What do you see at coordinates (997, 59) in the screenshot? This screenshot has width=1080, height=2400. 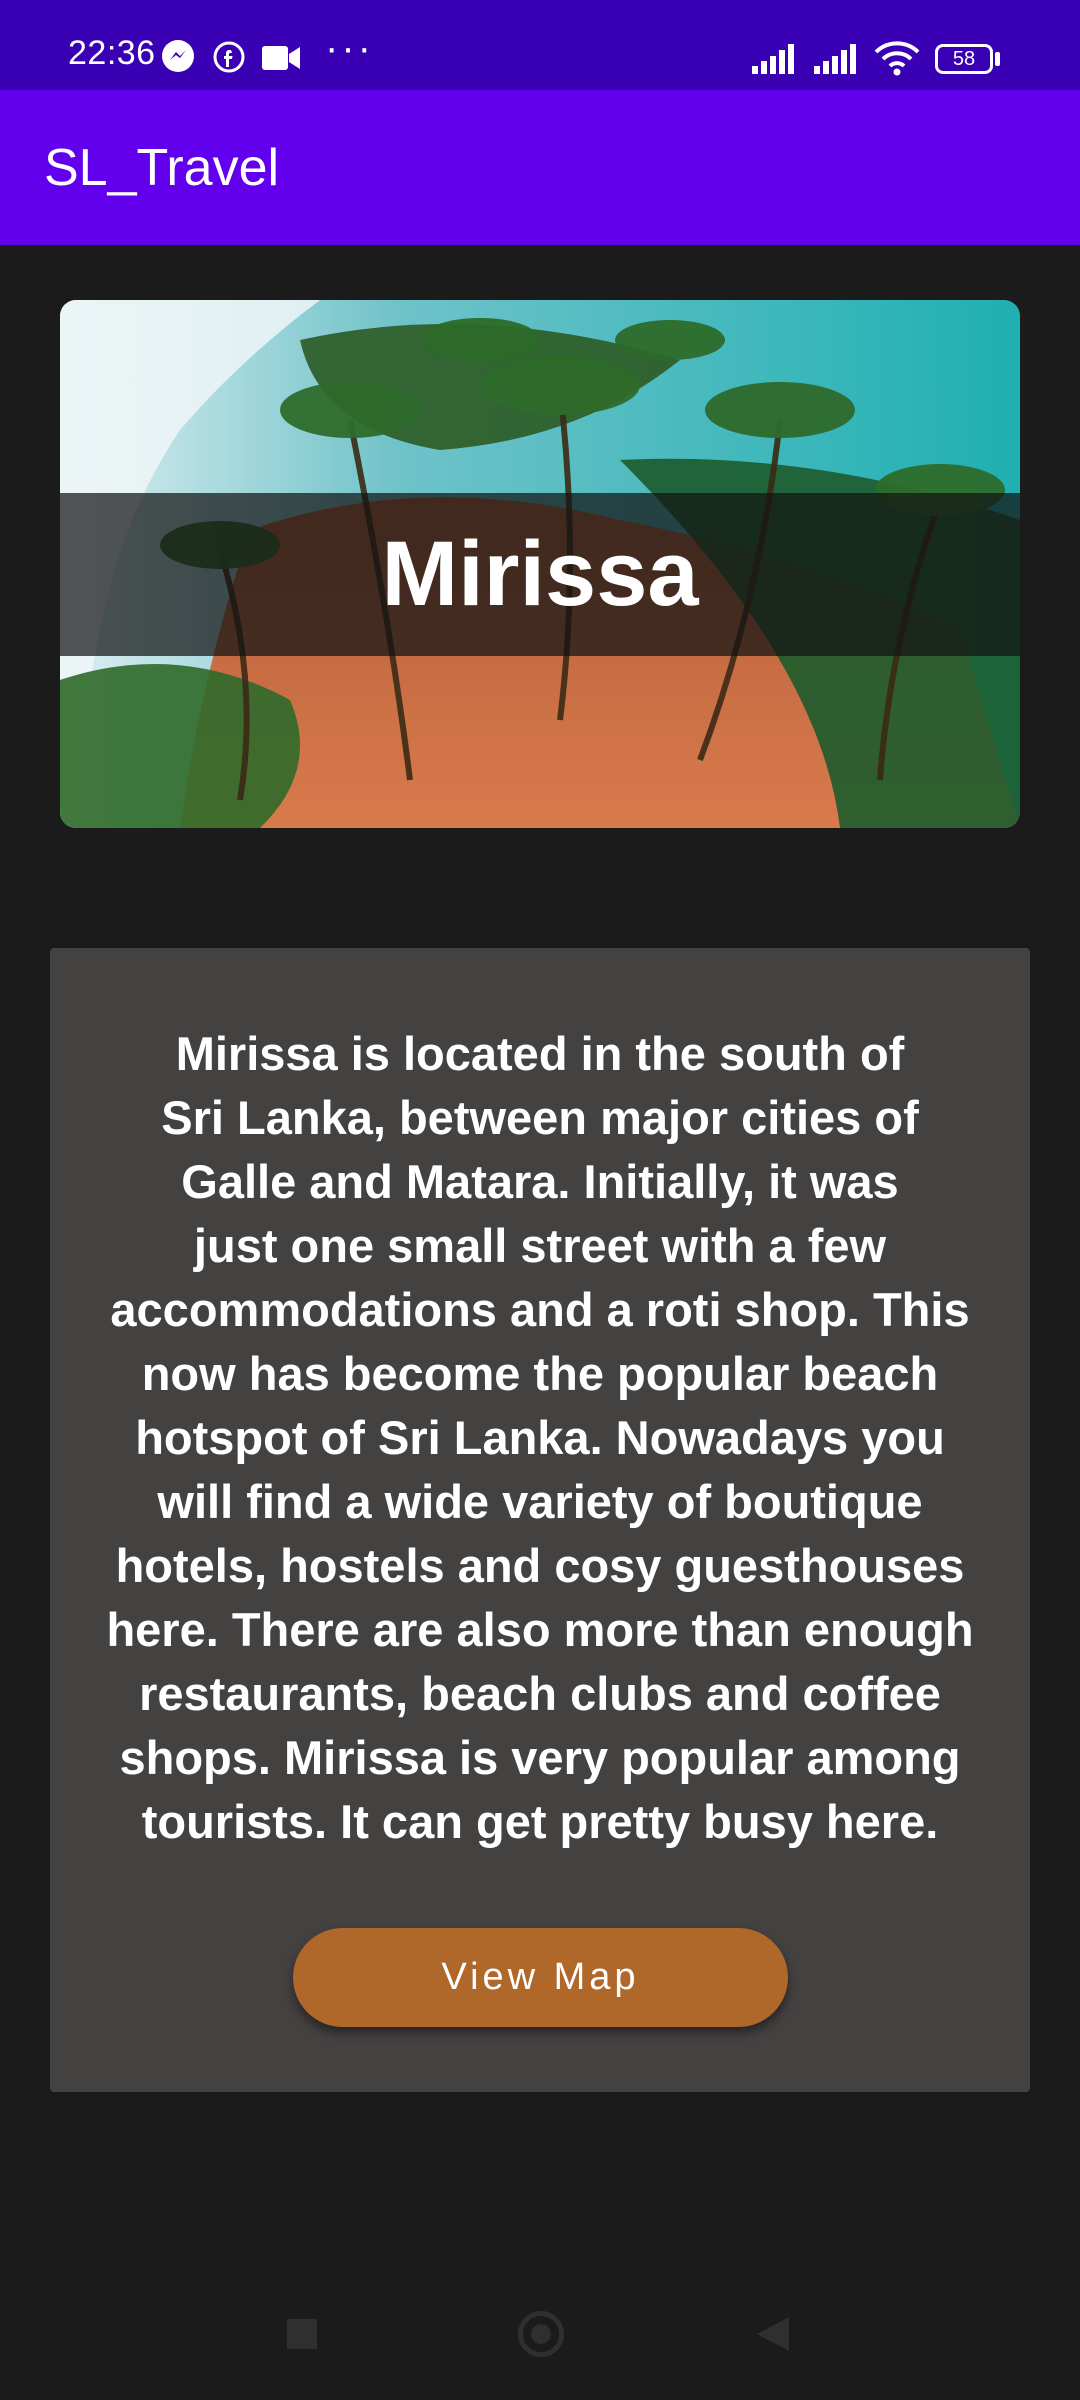 I see `battery-tip` at bounding box center [997, 59].